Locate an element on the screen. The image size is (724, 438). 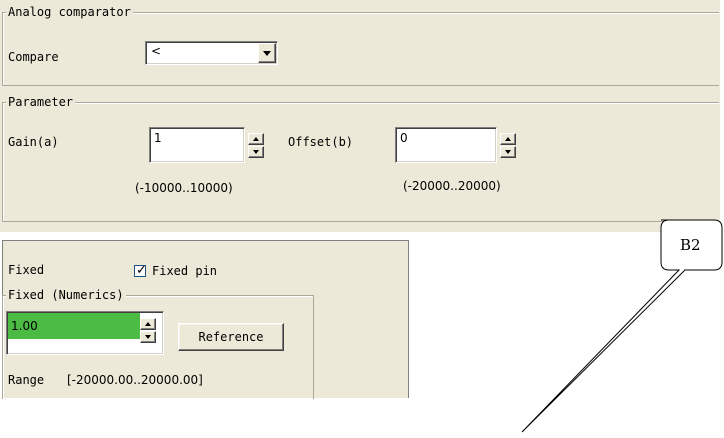
fixed-pin-label: Fixed pin is located at coordinates (184, 271).